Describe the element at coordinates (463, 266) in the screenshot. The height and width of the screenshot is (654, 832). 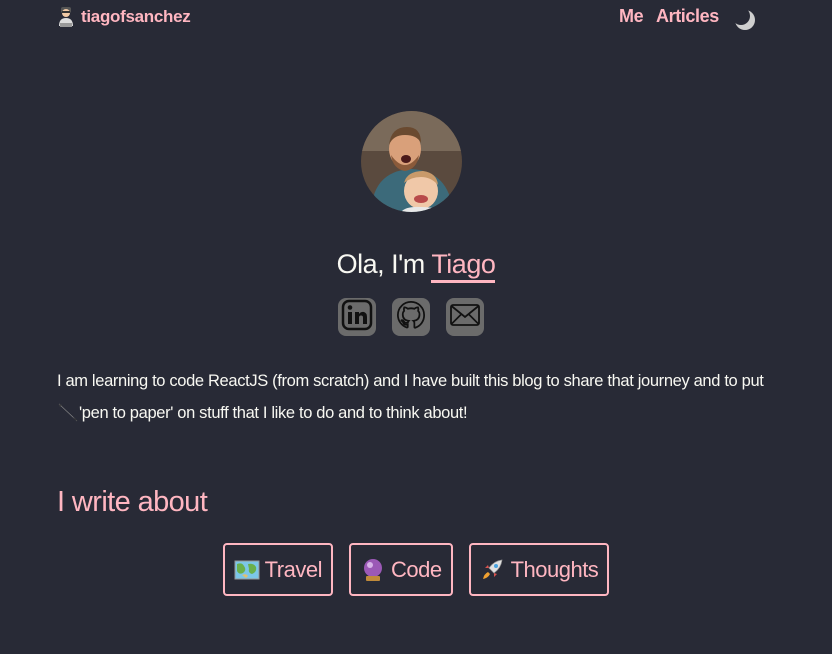
I see `greeting-name: Tiago` at that location.